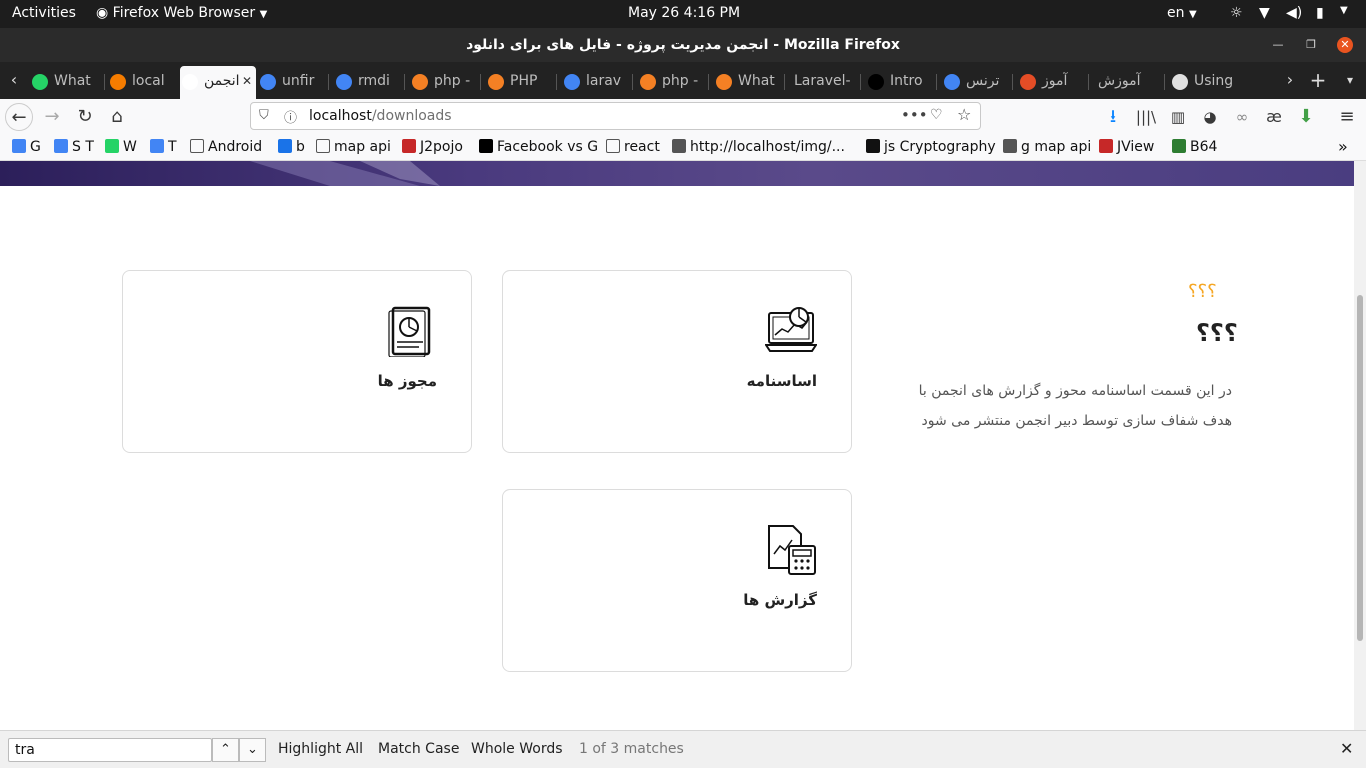  I want to click on highlight-all-button: Highlight All, so click(320, 749).